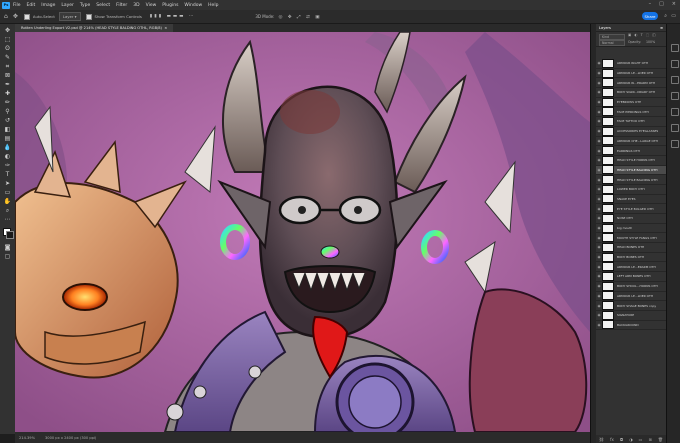 Image resolution: width=680 pixels, height=443 pixels. What do you see at coordinates (85, 5) in the screenshot?
I see `menu-type: Type` at bounding box center [85, 5].